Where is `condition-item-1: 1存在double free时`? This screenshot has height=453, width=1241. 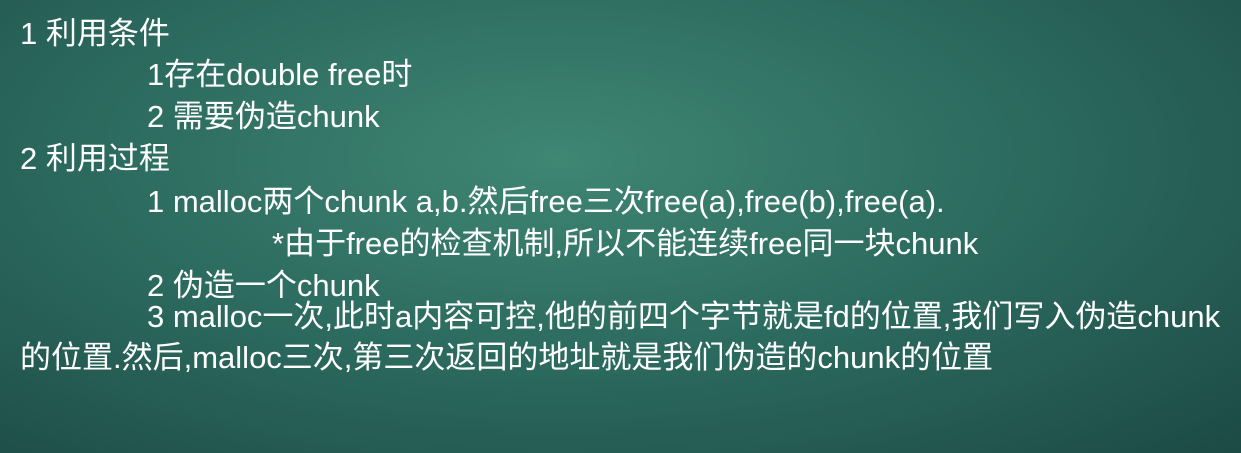
condition-item-1: 1存在double free时 is located at coordinates (280, 74).